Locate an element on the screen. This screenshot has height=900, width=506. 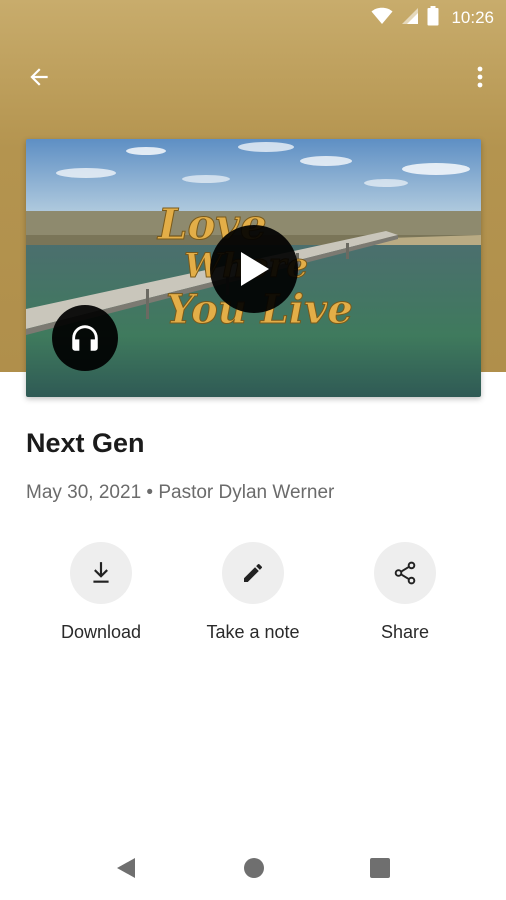
download-button: Download is located at coordinates (101, 592).